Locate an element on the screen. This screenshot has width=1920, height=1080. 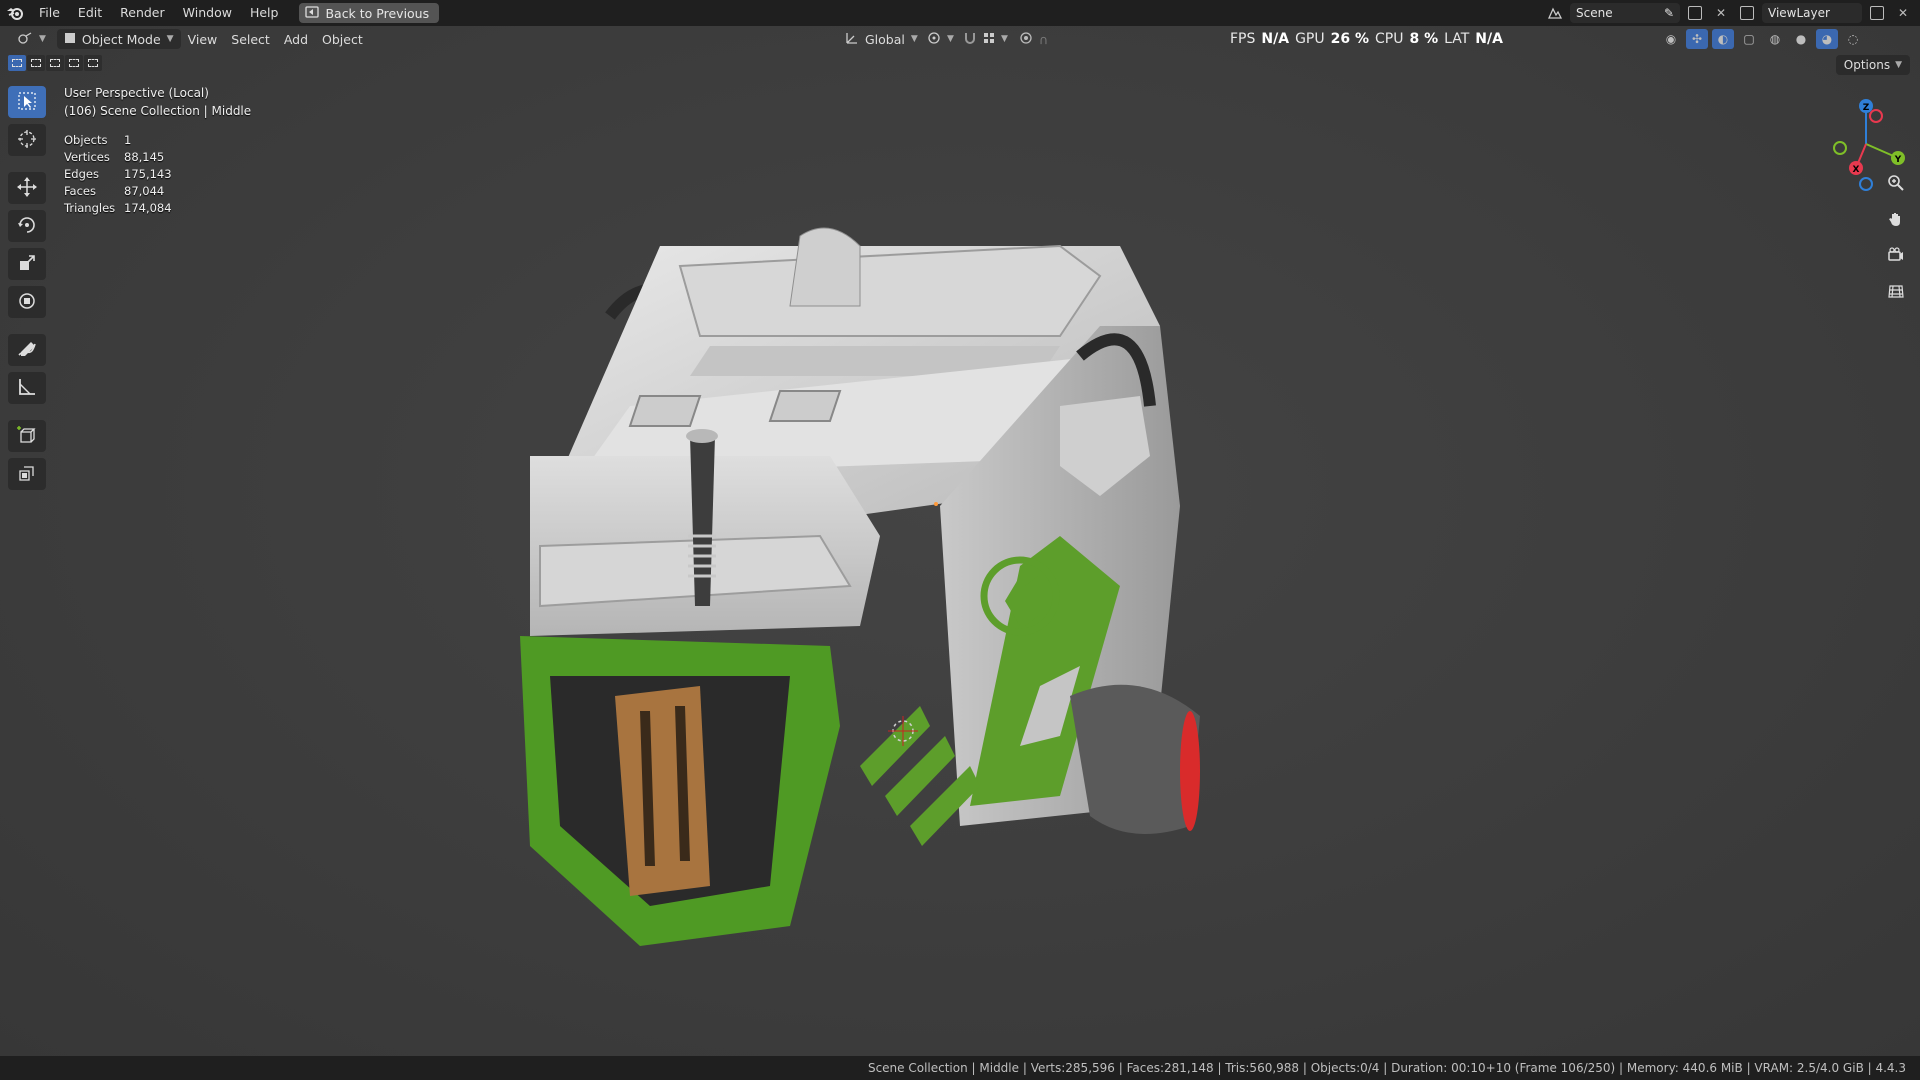
back-to-previous-button: Back to Previous is located at coordinates (369, 13).